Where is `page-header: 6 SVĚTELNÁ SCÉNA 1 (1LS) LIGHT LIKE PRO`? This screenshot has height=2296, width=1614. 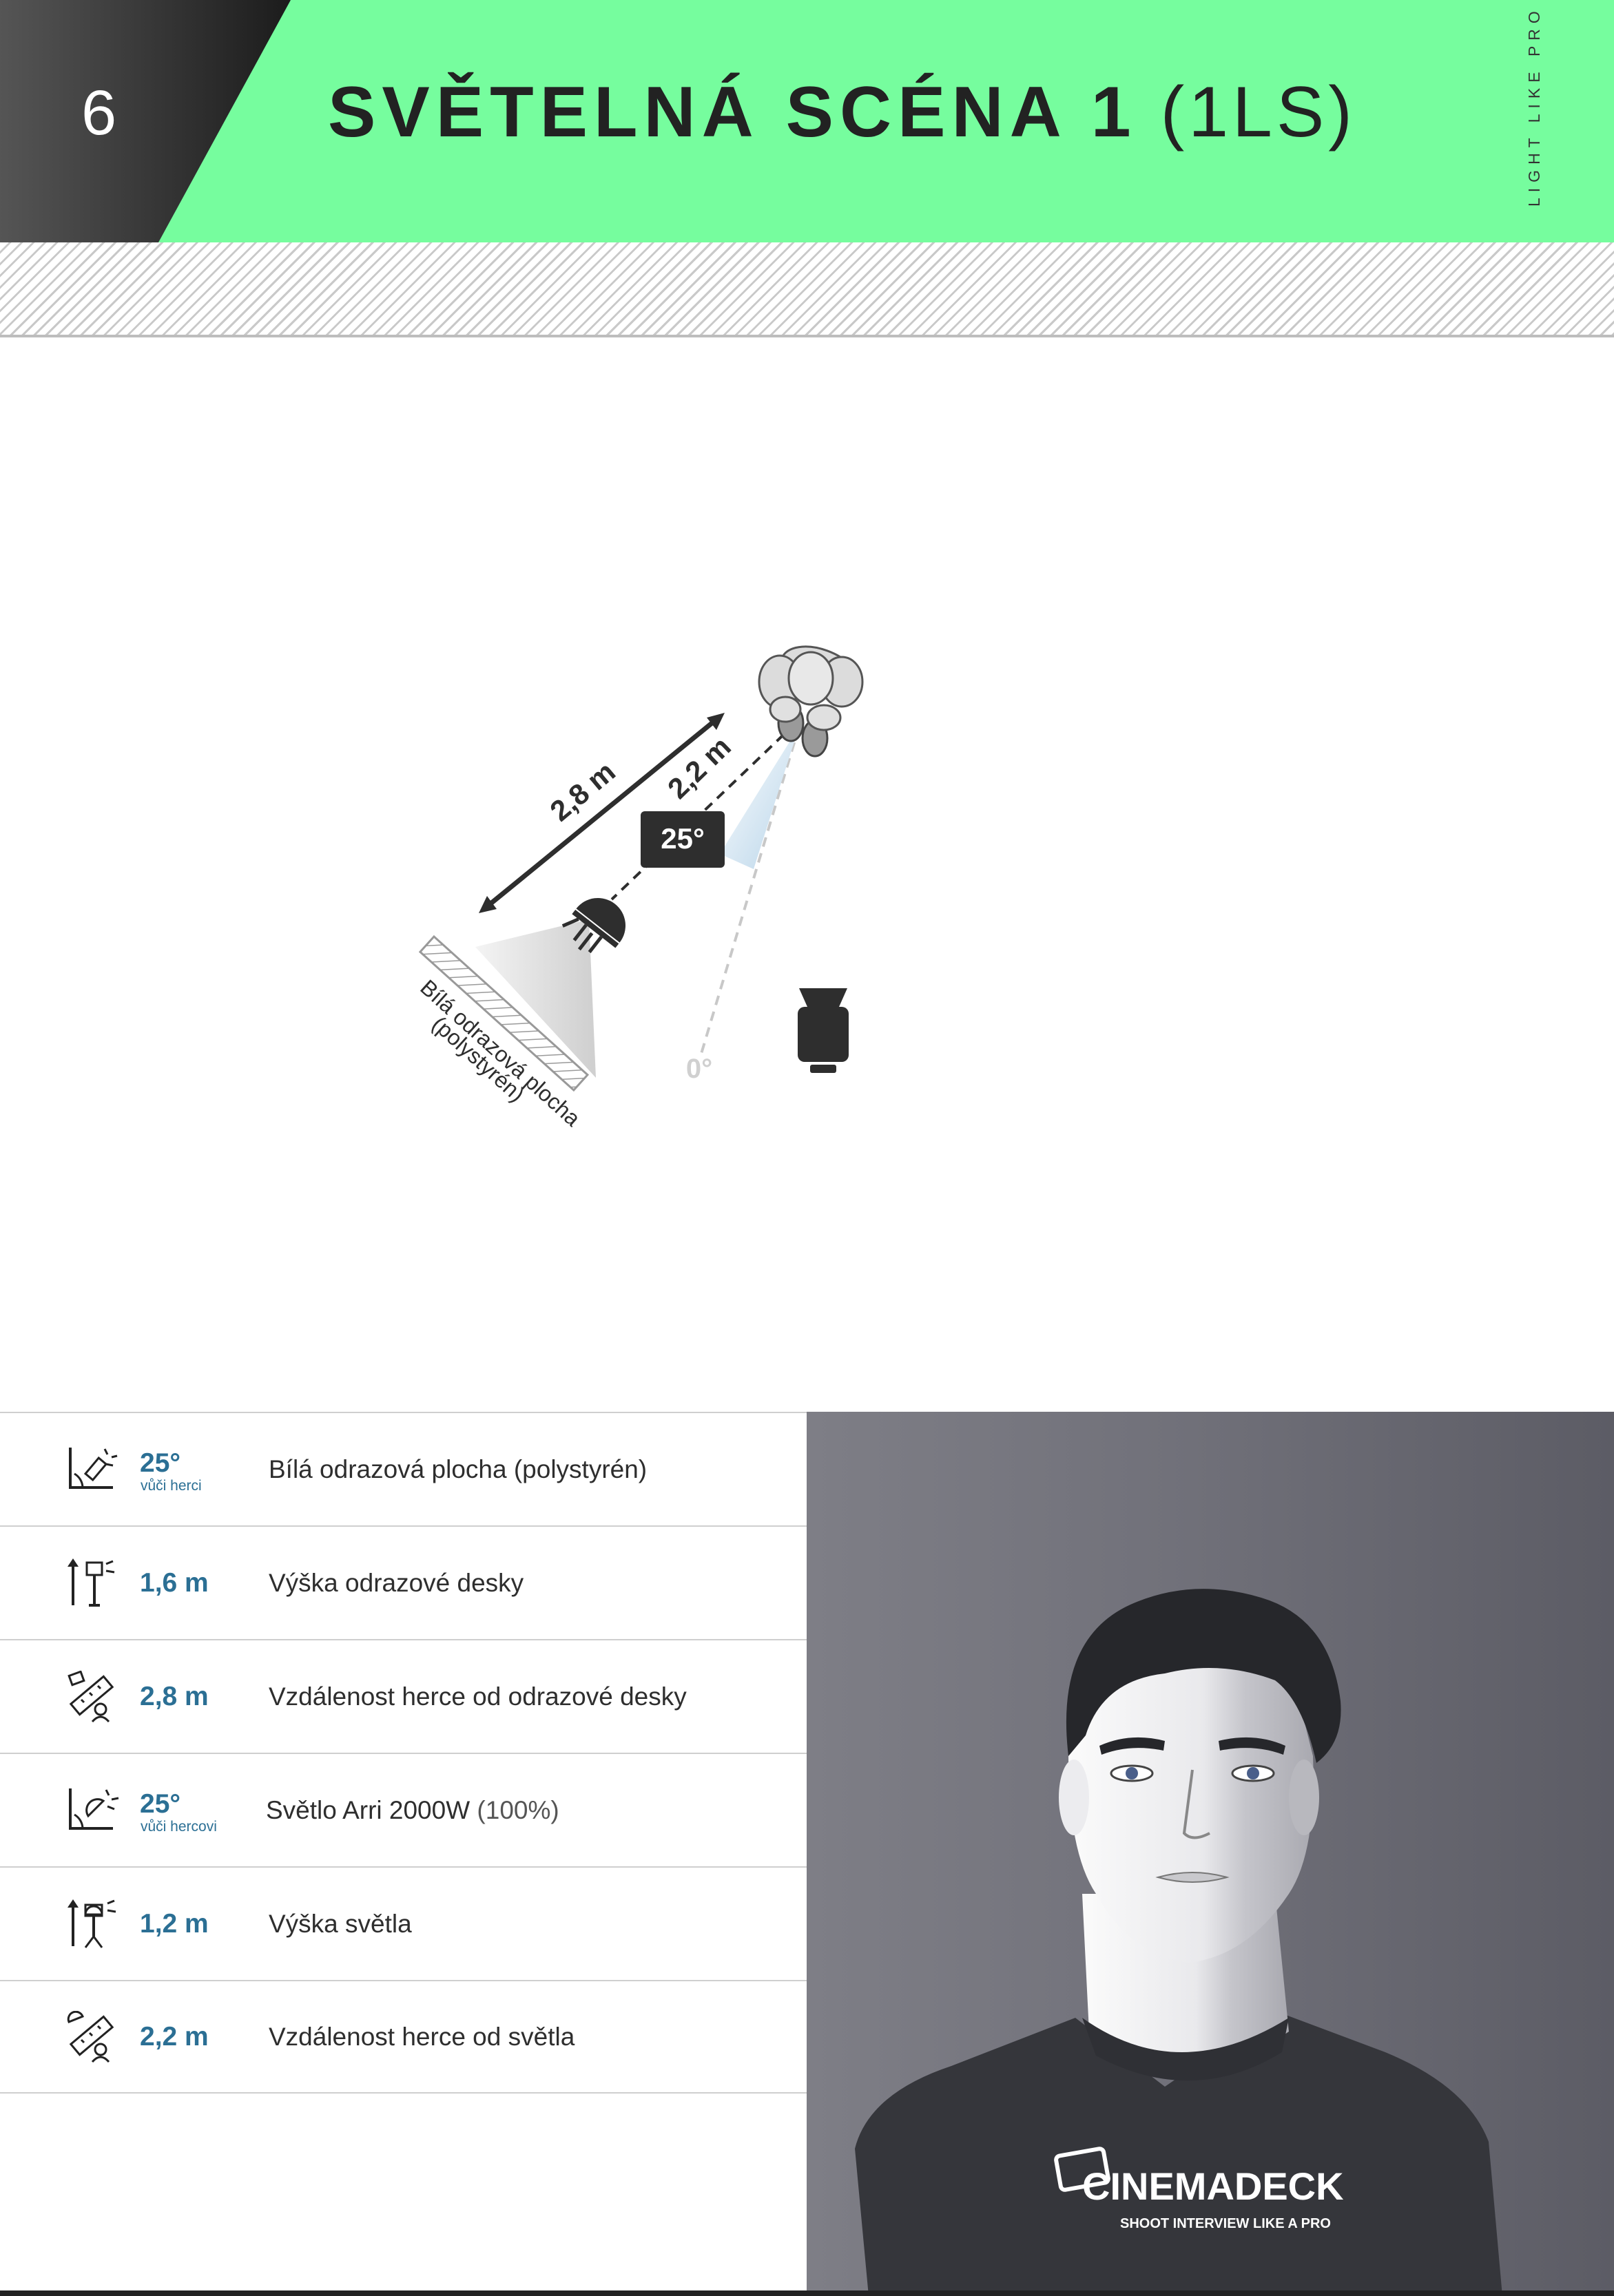
page-header: 6 SVĚTELNÁ SCÉNA 1 (1LS) LIGHT LIKE PRO is located at coordinates (807, 121).